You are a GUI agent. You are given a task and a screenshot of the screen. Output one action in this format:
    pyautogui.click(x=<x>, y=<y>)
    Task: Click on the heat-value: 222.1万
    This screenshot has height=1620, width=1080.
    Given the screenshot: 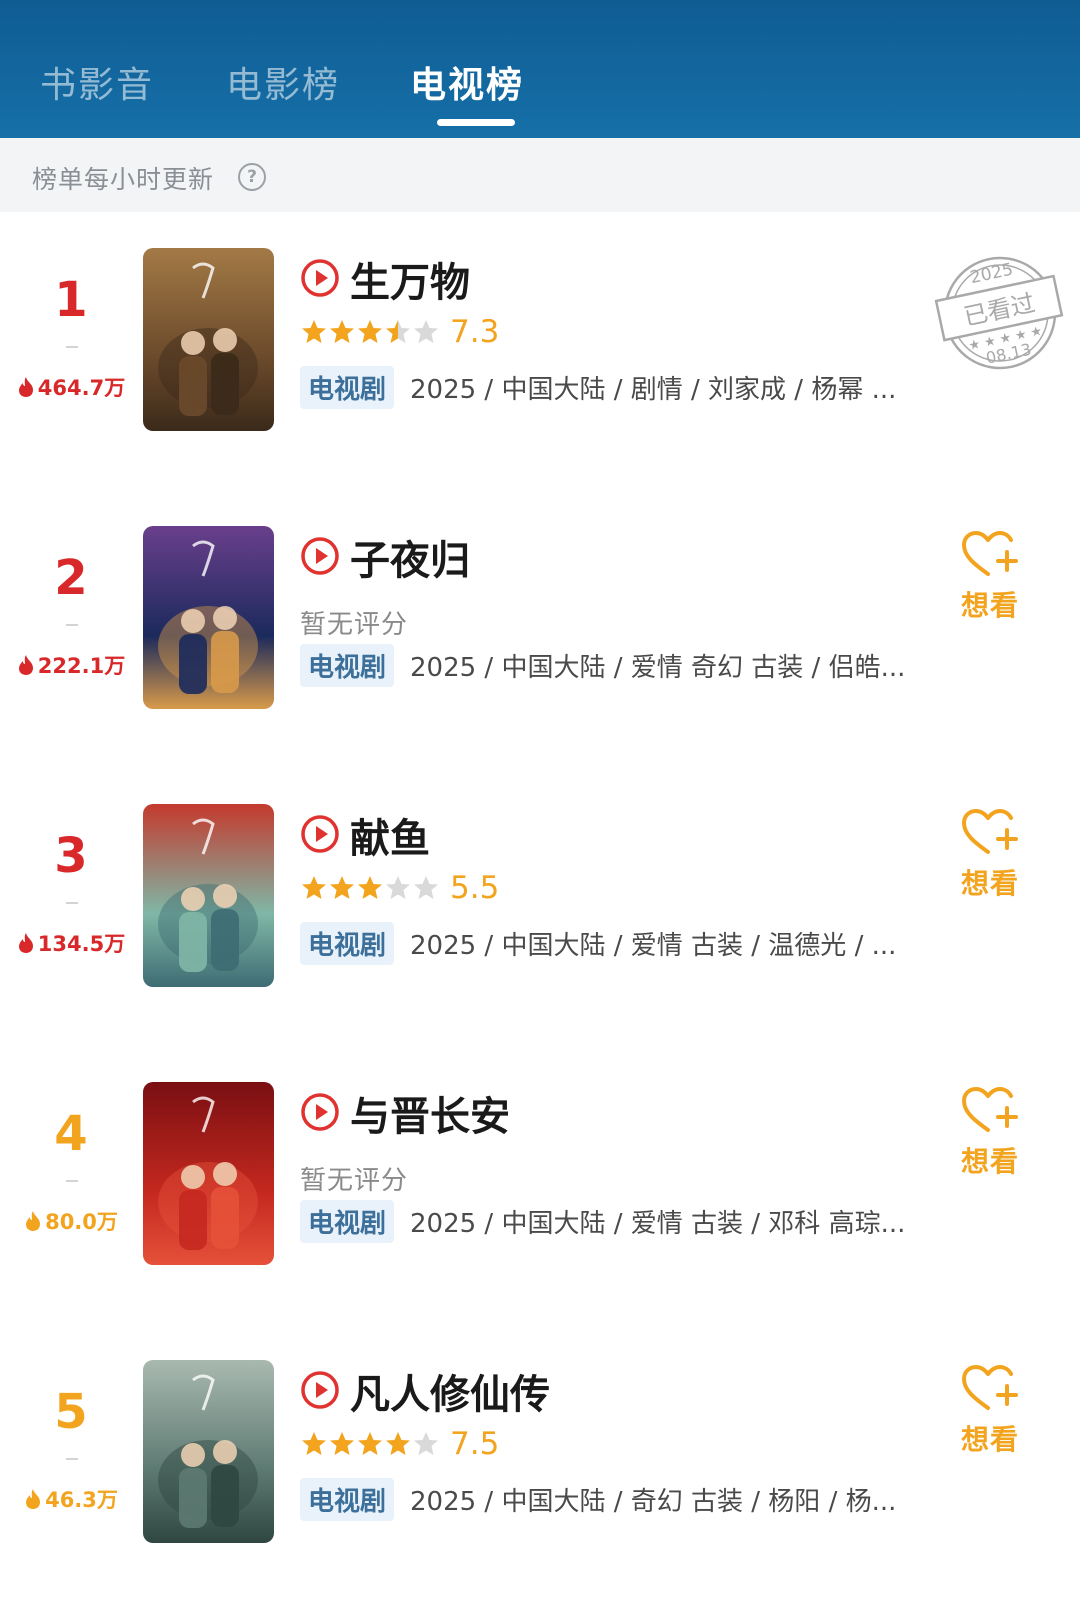 What is the action you would take?
    pyautogui.click(x=71, y=665)
    